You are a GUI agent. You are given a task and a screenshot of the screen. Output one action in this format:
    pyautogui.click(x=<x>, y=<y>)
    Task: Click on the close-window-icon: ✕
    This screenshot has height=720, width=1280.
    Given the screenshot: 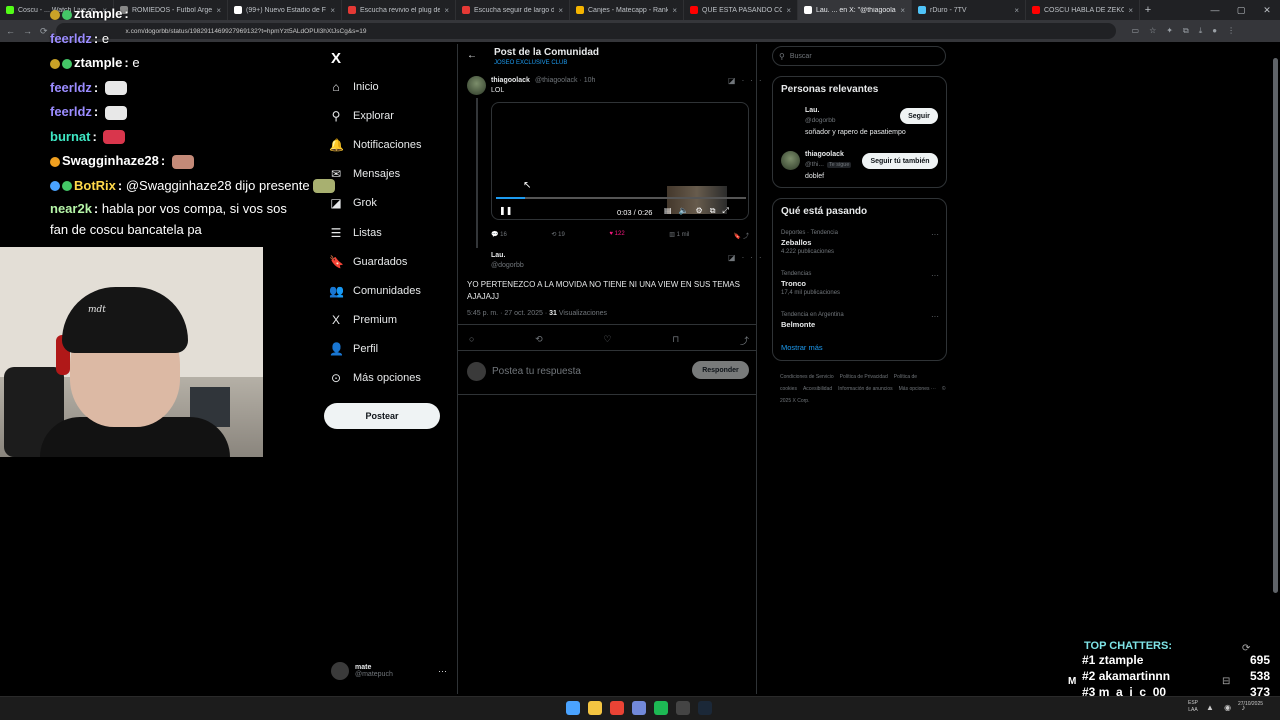 What is the action you would take?
    pyautogui.click(x=1267, y=10)
    